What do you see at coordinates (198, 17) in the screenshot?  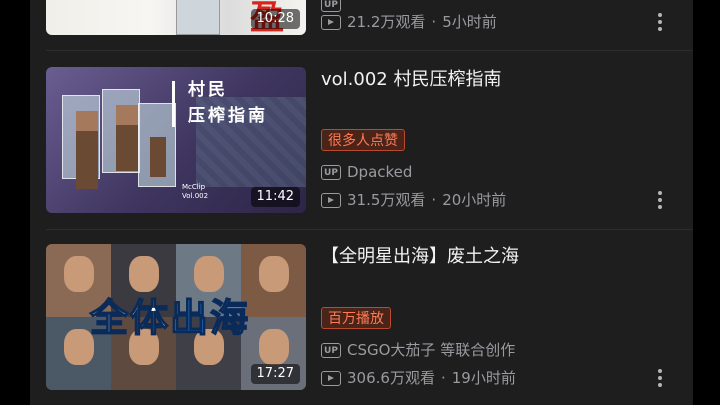 I see `thumbnail-device-image` at bounding box center [198, 17].